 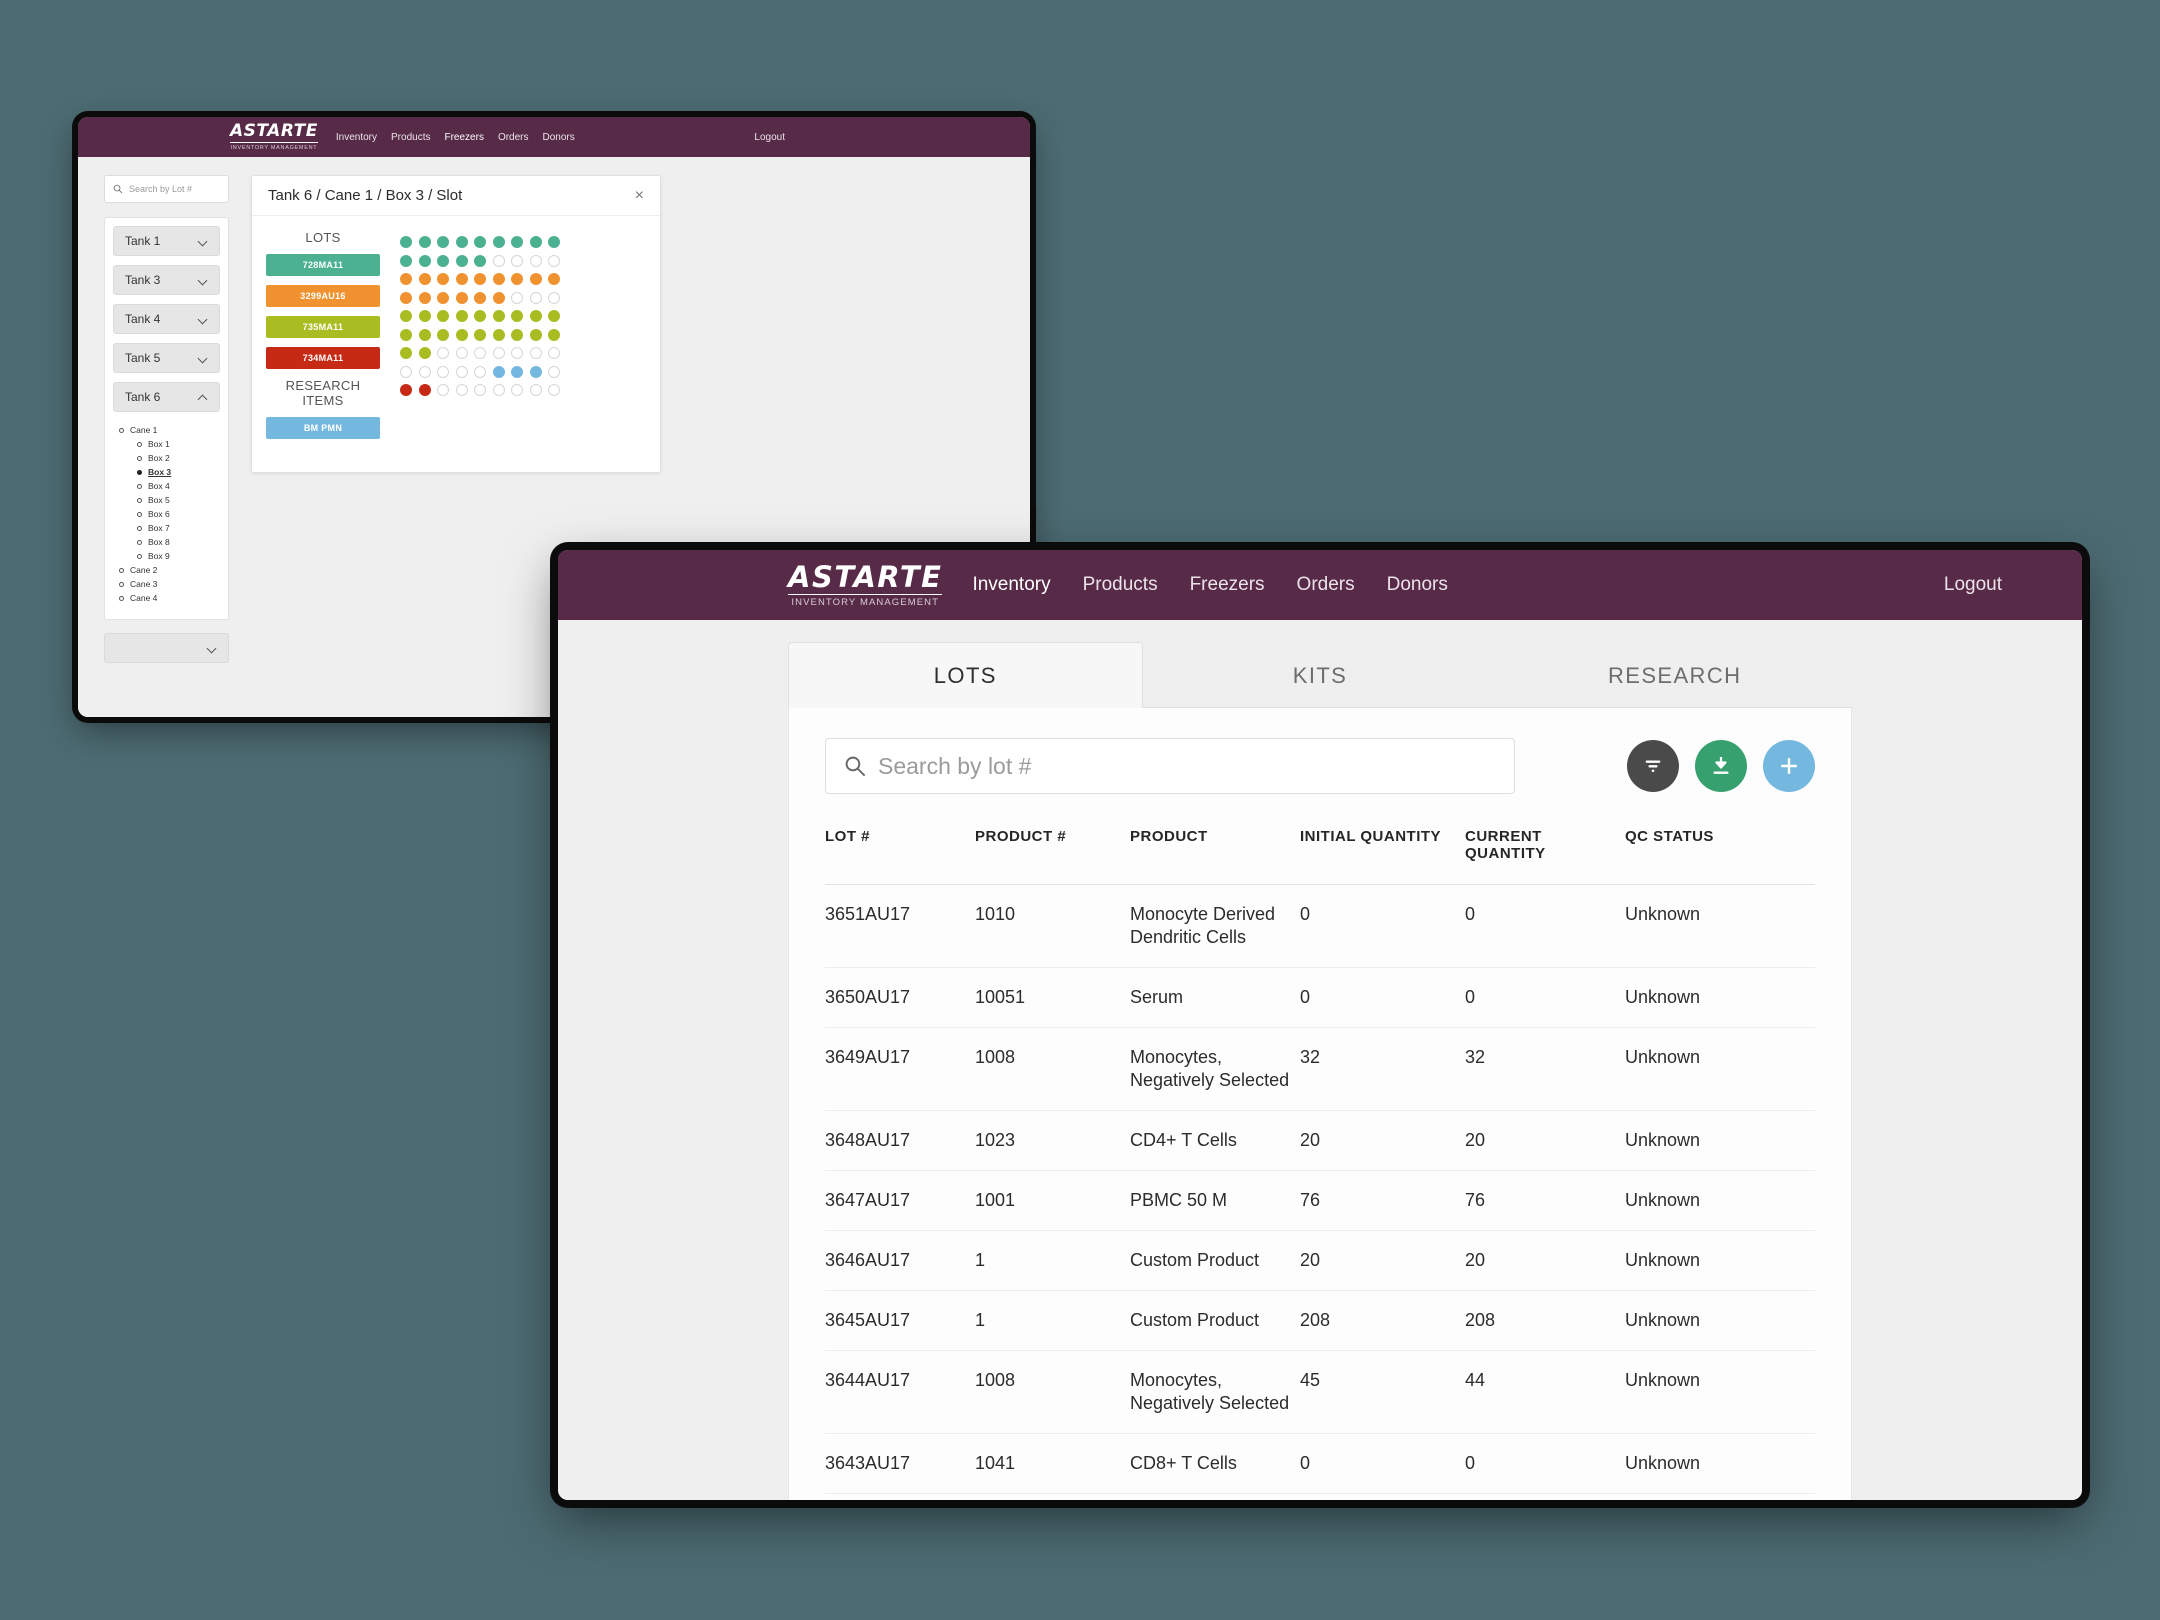 What do you see at coordinates (1320, 1261) in the screenshot?
I see `table-row: 3646AU17 1 Custom Product 20 20 Unknown` at bounding box center [1320, 1261].